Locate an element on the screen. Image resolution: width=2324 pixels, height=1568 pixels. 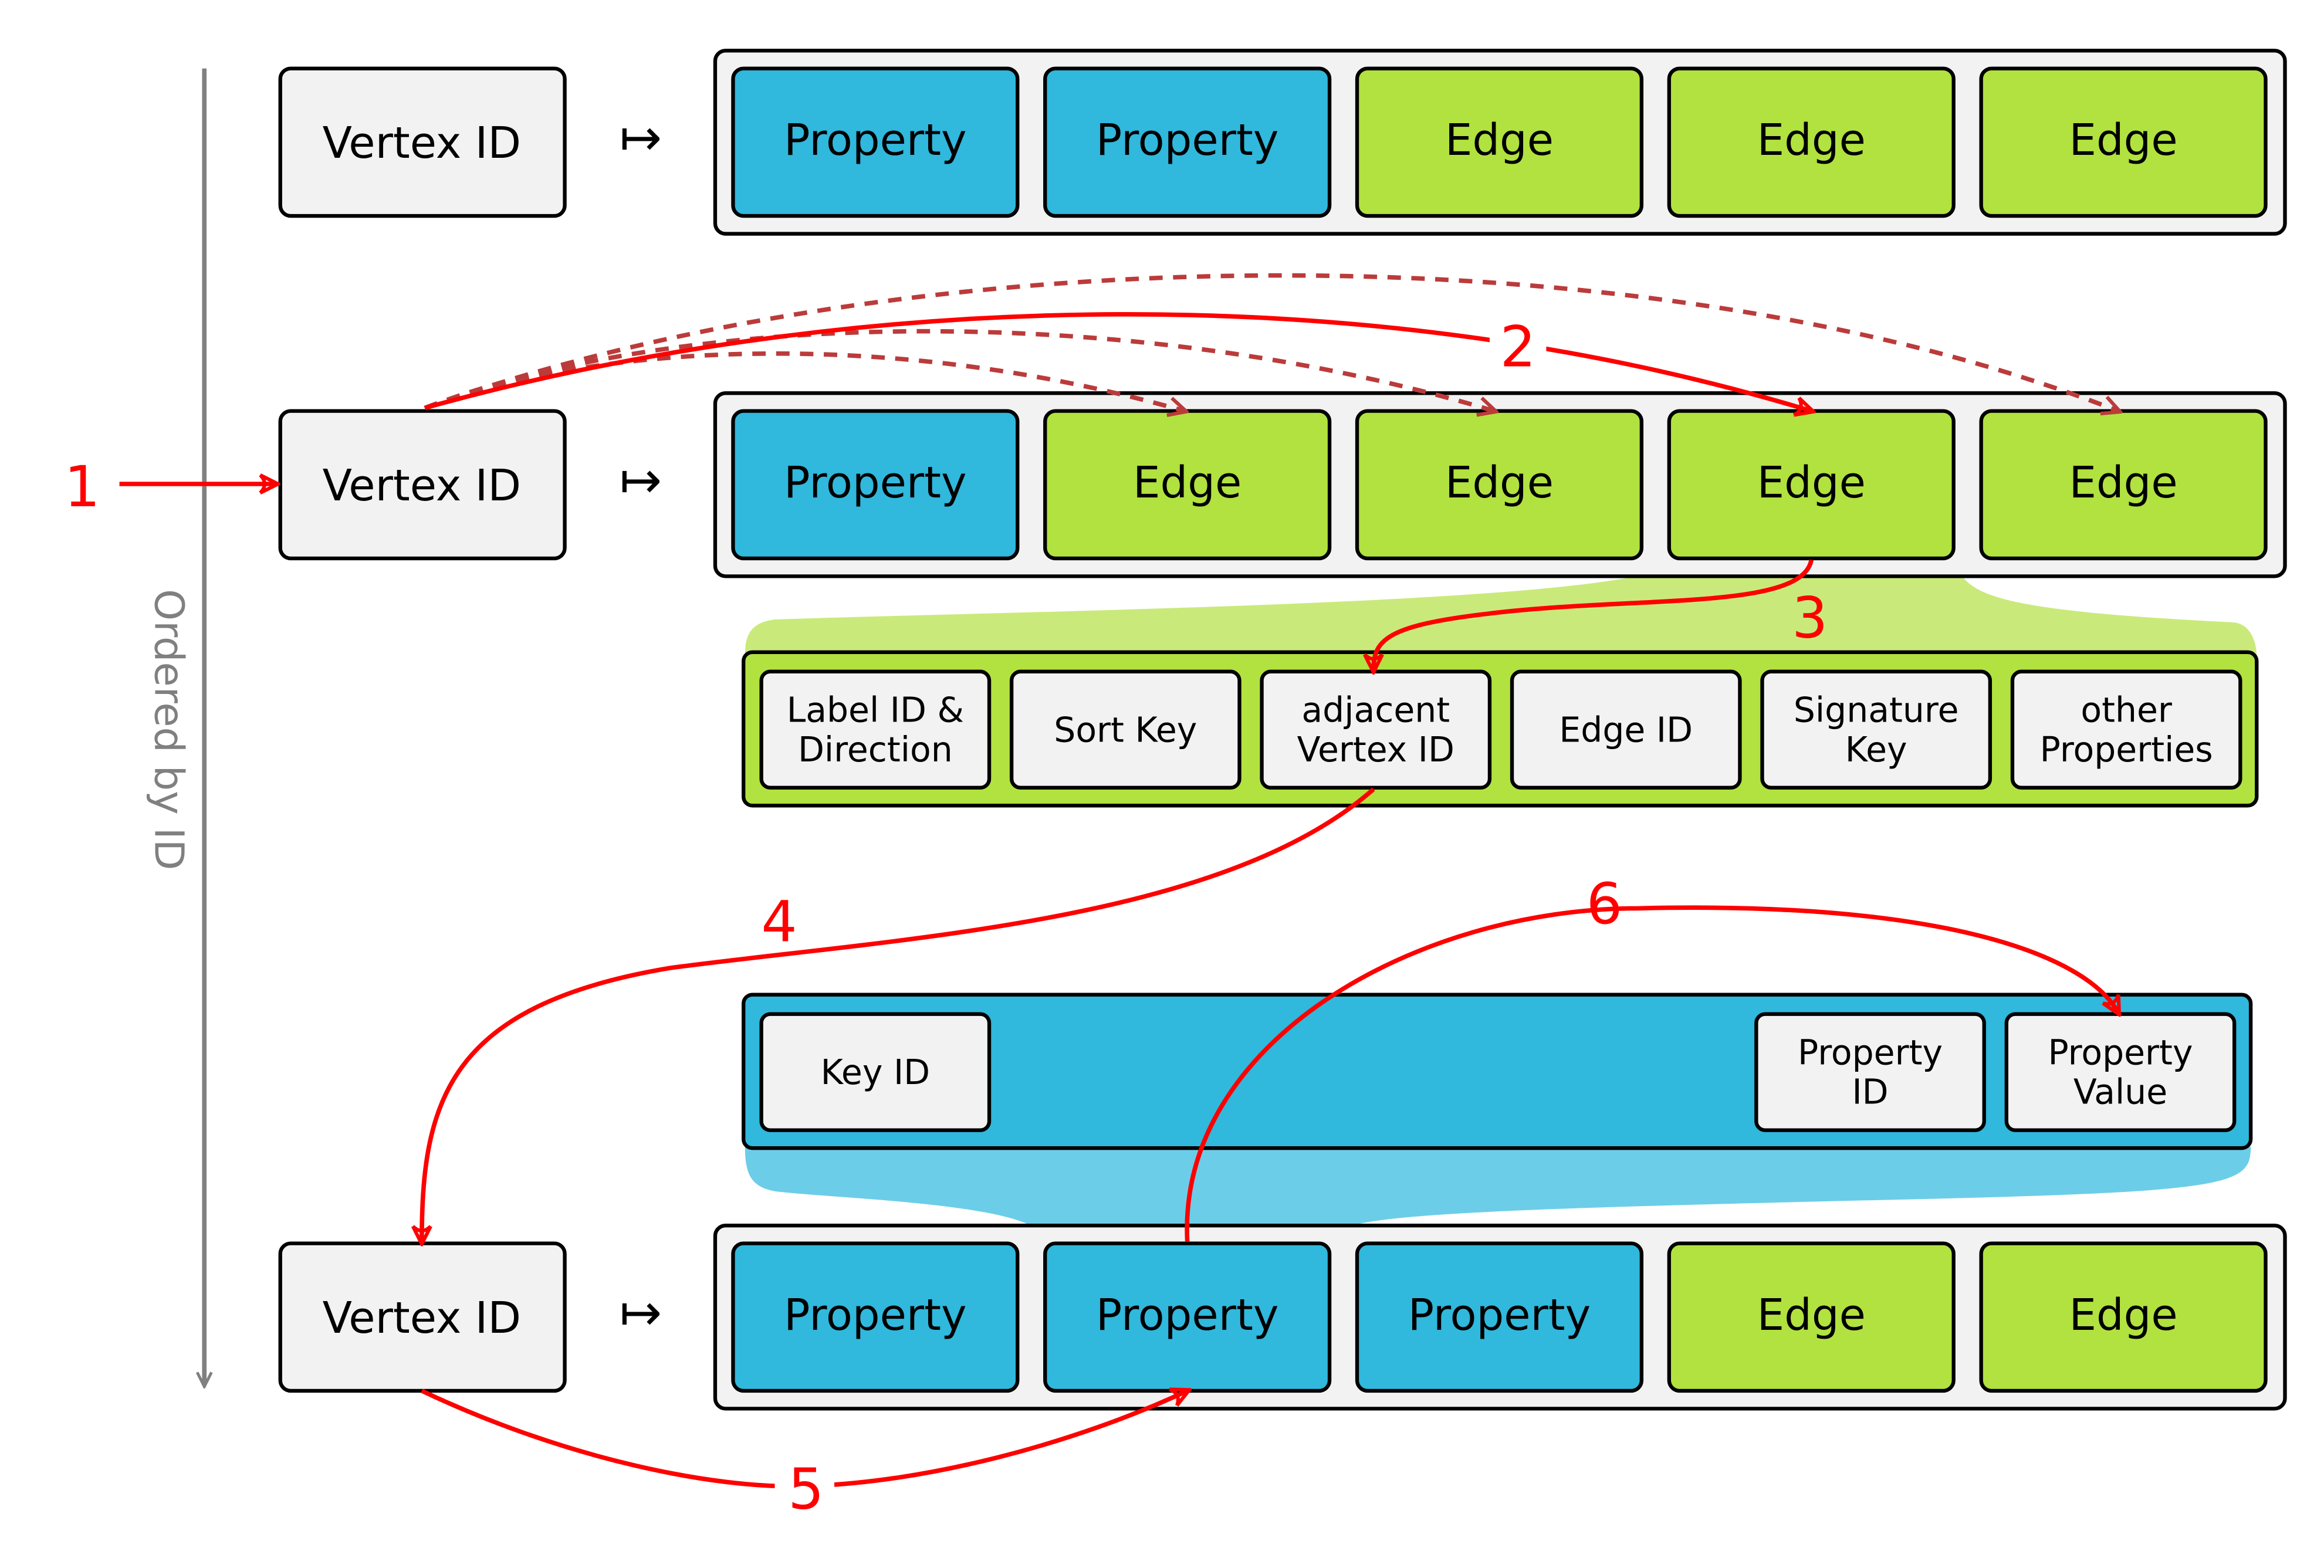
property-field-label: Key ID is located at coordinates (876, 1072).